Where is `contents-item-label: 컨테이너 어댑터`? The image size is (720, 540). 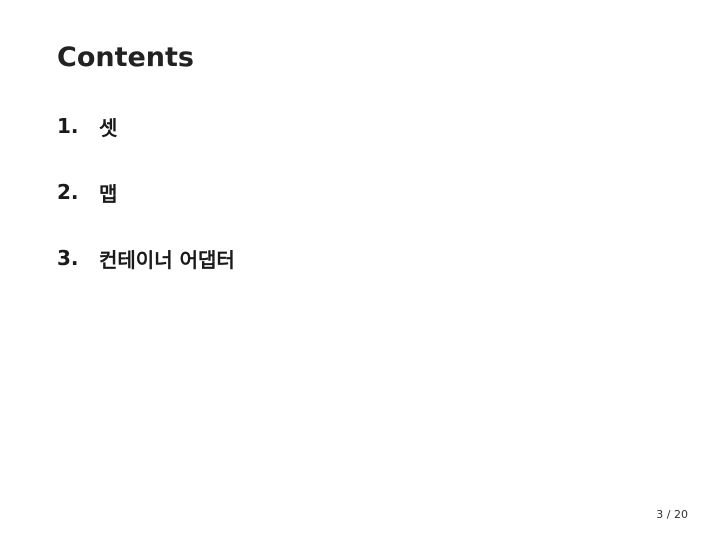 contents-item-label: 컨테이너 어댑터 is located at coordinates (167, 259).